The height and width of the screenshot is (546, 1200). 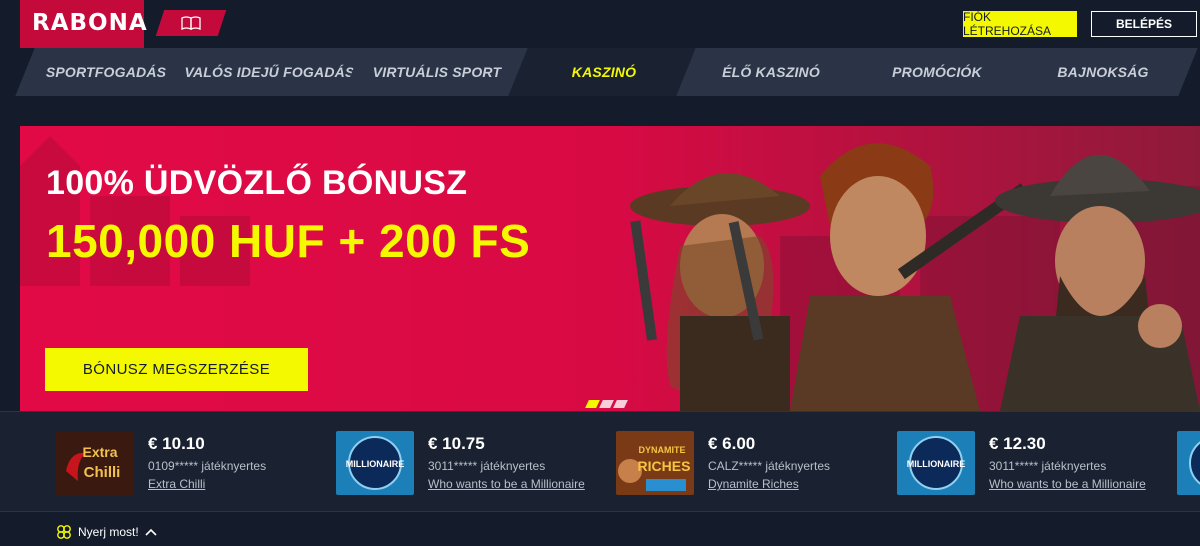 I want to click on nav-item-promociok: PROMÓCIÓK, so click(x=937, y=72).